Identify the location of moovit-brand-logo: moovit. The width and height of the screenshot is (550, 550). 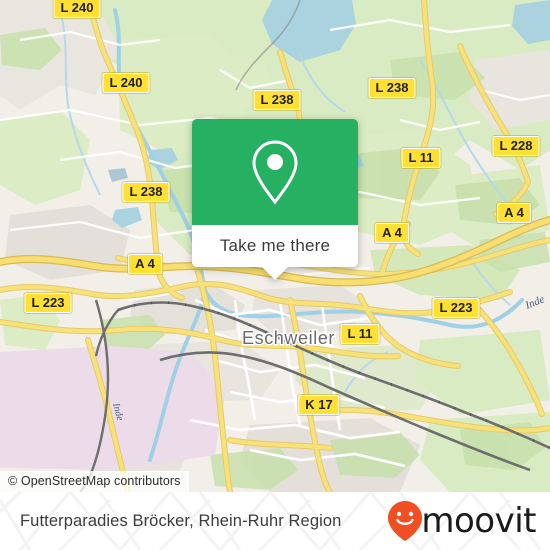
(461, 521).